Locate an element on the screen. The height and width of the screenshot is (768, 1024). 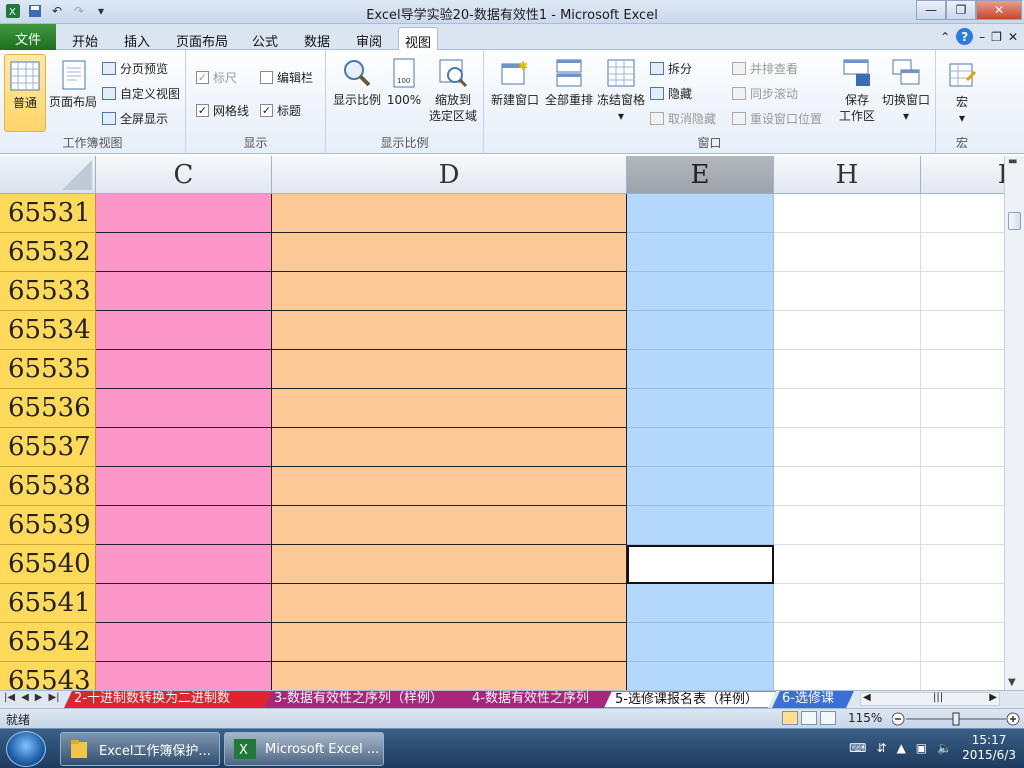
scroll-right-icon: ▶ is located at coordinates (993, 697).